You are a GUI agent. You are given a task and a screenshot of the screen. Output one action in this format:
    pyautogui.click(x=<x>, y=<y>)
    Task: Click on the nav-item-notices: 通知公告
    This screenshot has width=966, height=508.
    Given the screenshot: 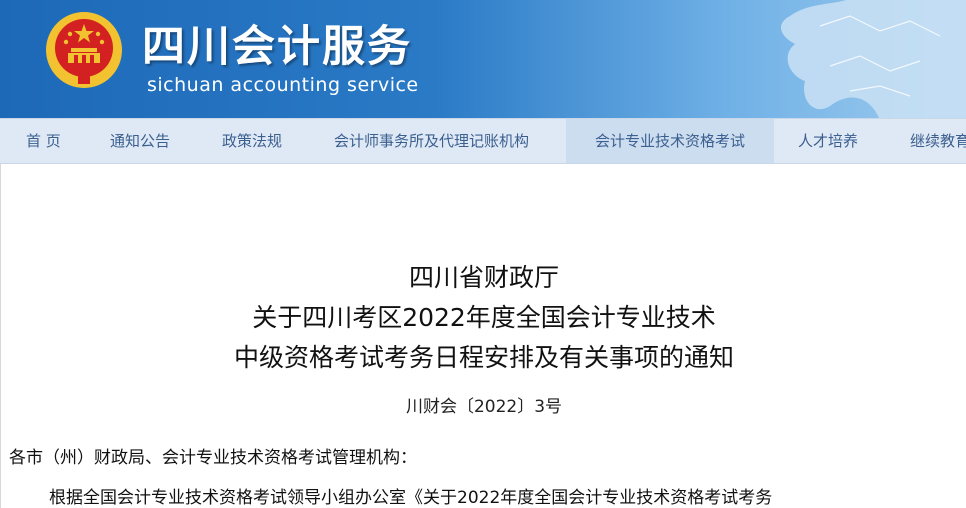 What is the action you would take?
    pyautogui.click(x=140, y=141)
    